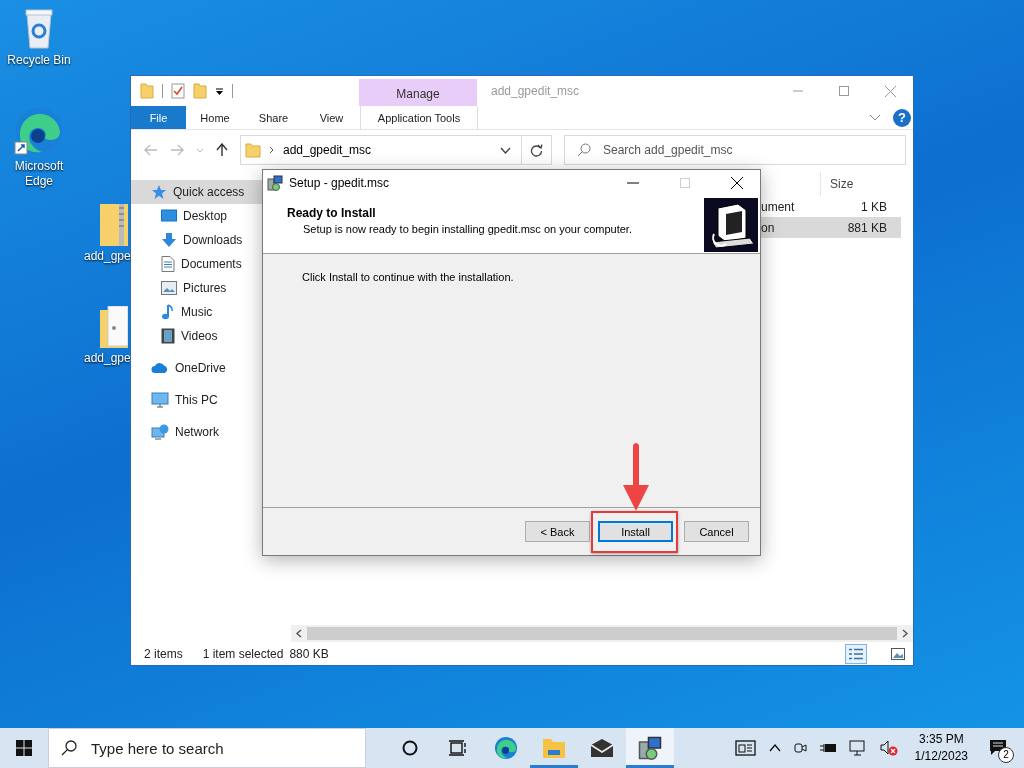  I want to click on page-subheading: Setup is now ready to begin installing gpedit.msc on your computer., so click(467, 229).